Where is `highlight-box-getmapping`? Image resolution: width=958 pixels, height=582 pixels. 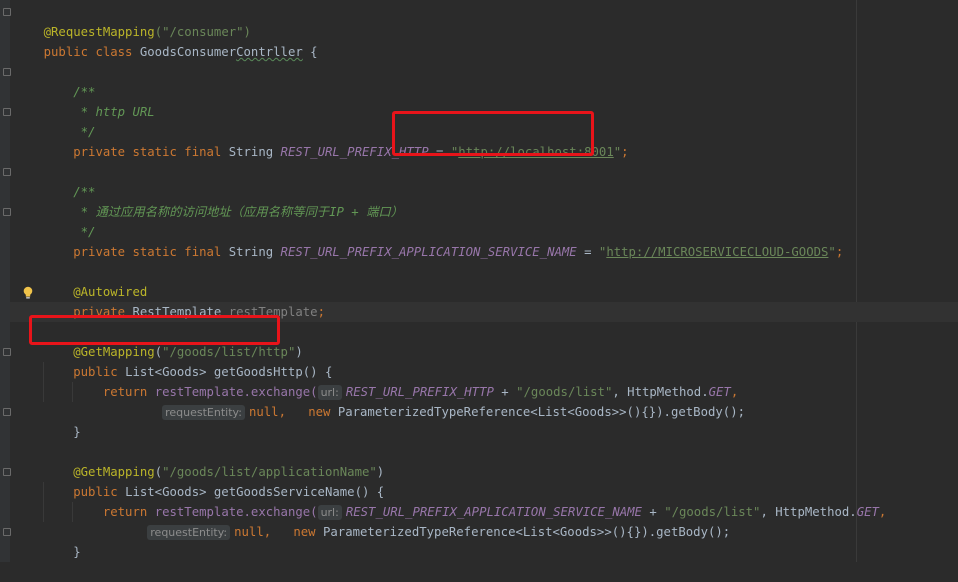 highlight-box-getmapping is located at coordinates (154, 330).